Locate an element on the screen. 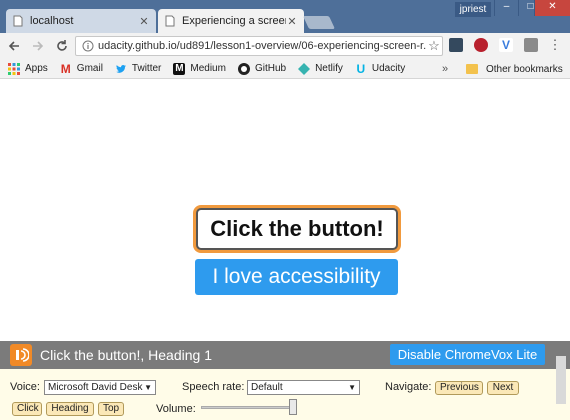 The width and height of the screenshot is (570, 420). voice-label: Voice: is located at coordinates (25, 387).